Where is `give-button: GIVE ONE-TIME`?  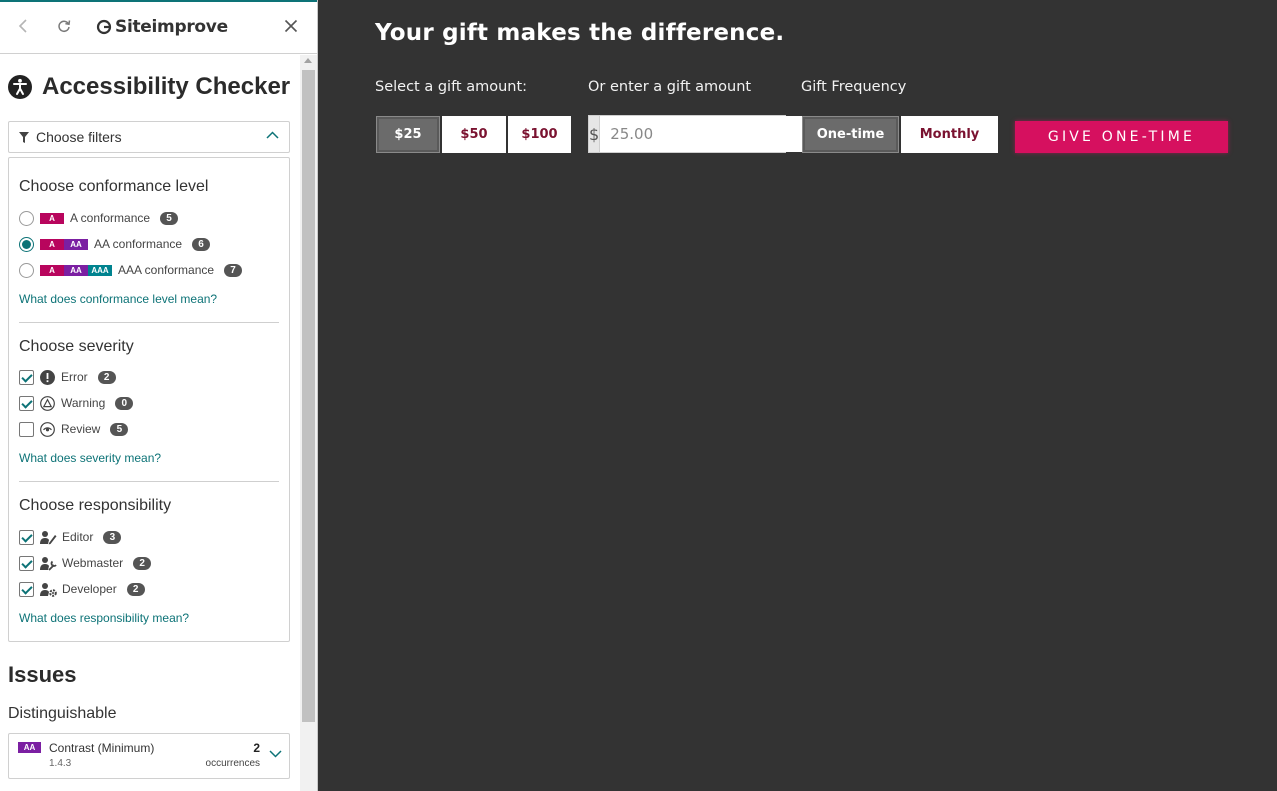 give-button: GIVE ONE-TIME is located at coordinates (1121, 137).